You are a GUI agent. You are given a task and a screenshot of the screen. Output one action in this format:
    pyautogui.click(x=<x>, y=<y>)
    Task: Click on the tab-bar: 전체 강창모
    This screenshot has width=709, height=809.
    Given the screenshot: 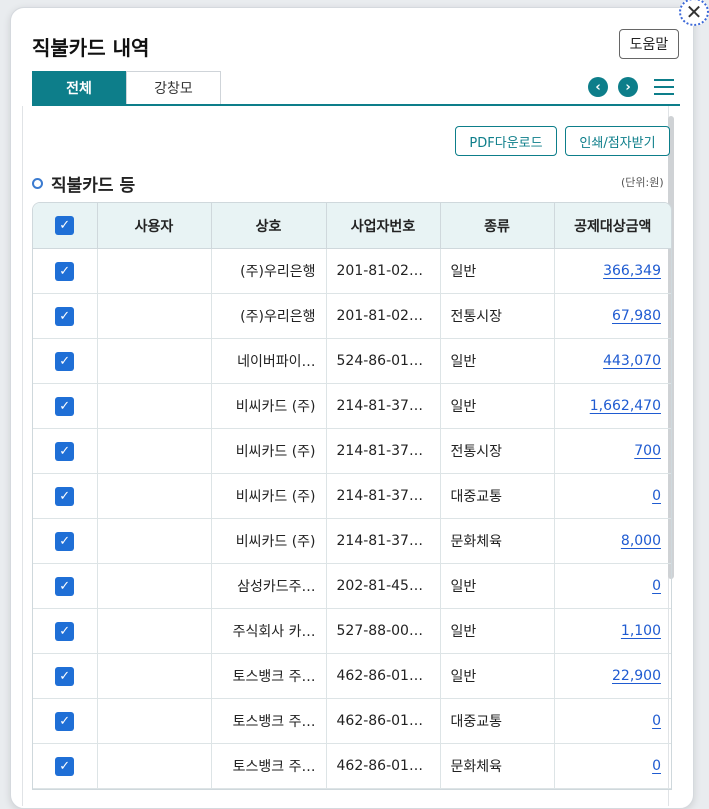 What is the action you would take?
    pyautogui.click(x=356, y=88)
    